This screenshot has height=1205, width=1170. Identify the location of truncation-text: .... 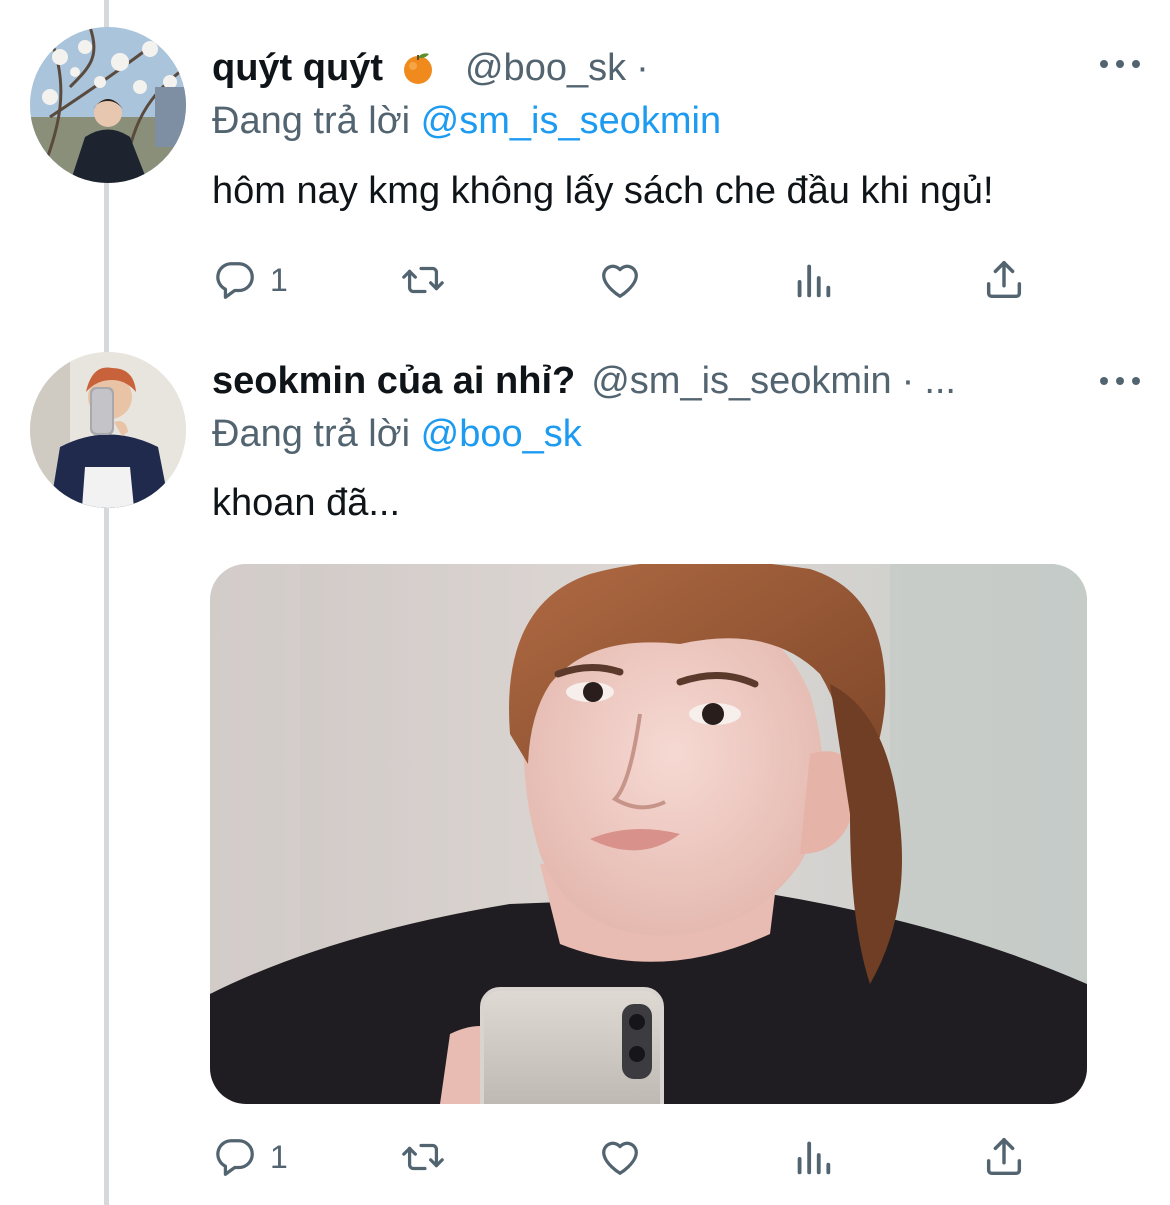
(940, 380).